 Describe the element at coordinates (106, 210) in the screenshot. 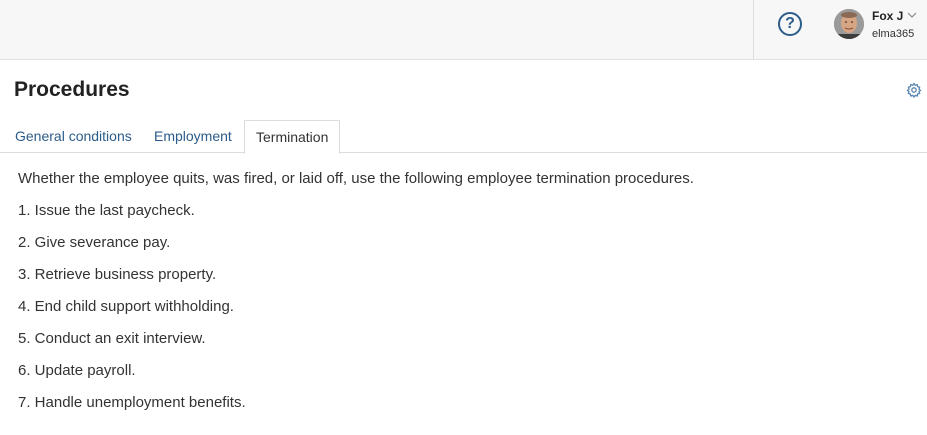

I see `list-item: 1. Issue the last paycheck.` at that location.